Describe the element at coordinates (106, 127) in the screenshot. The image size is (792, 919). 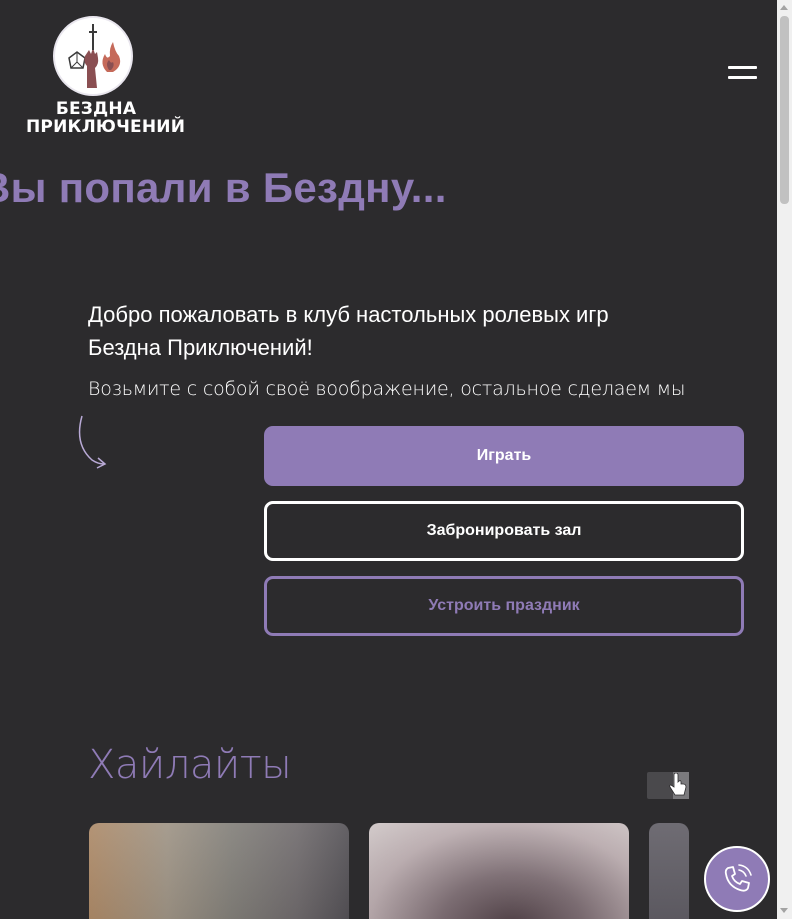
I see `logo-line-2: ПРИКЛЮЧЕНИЙ` at that location.